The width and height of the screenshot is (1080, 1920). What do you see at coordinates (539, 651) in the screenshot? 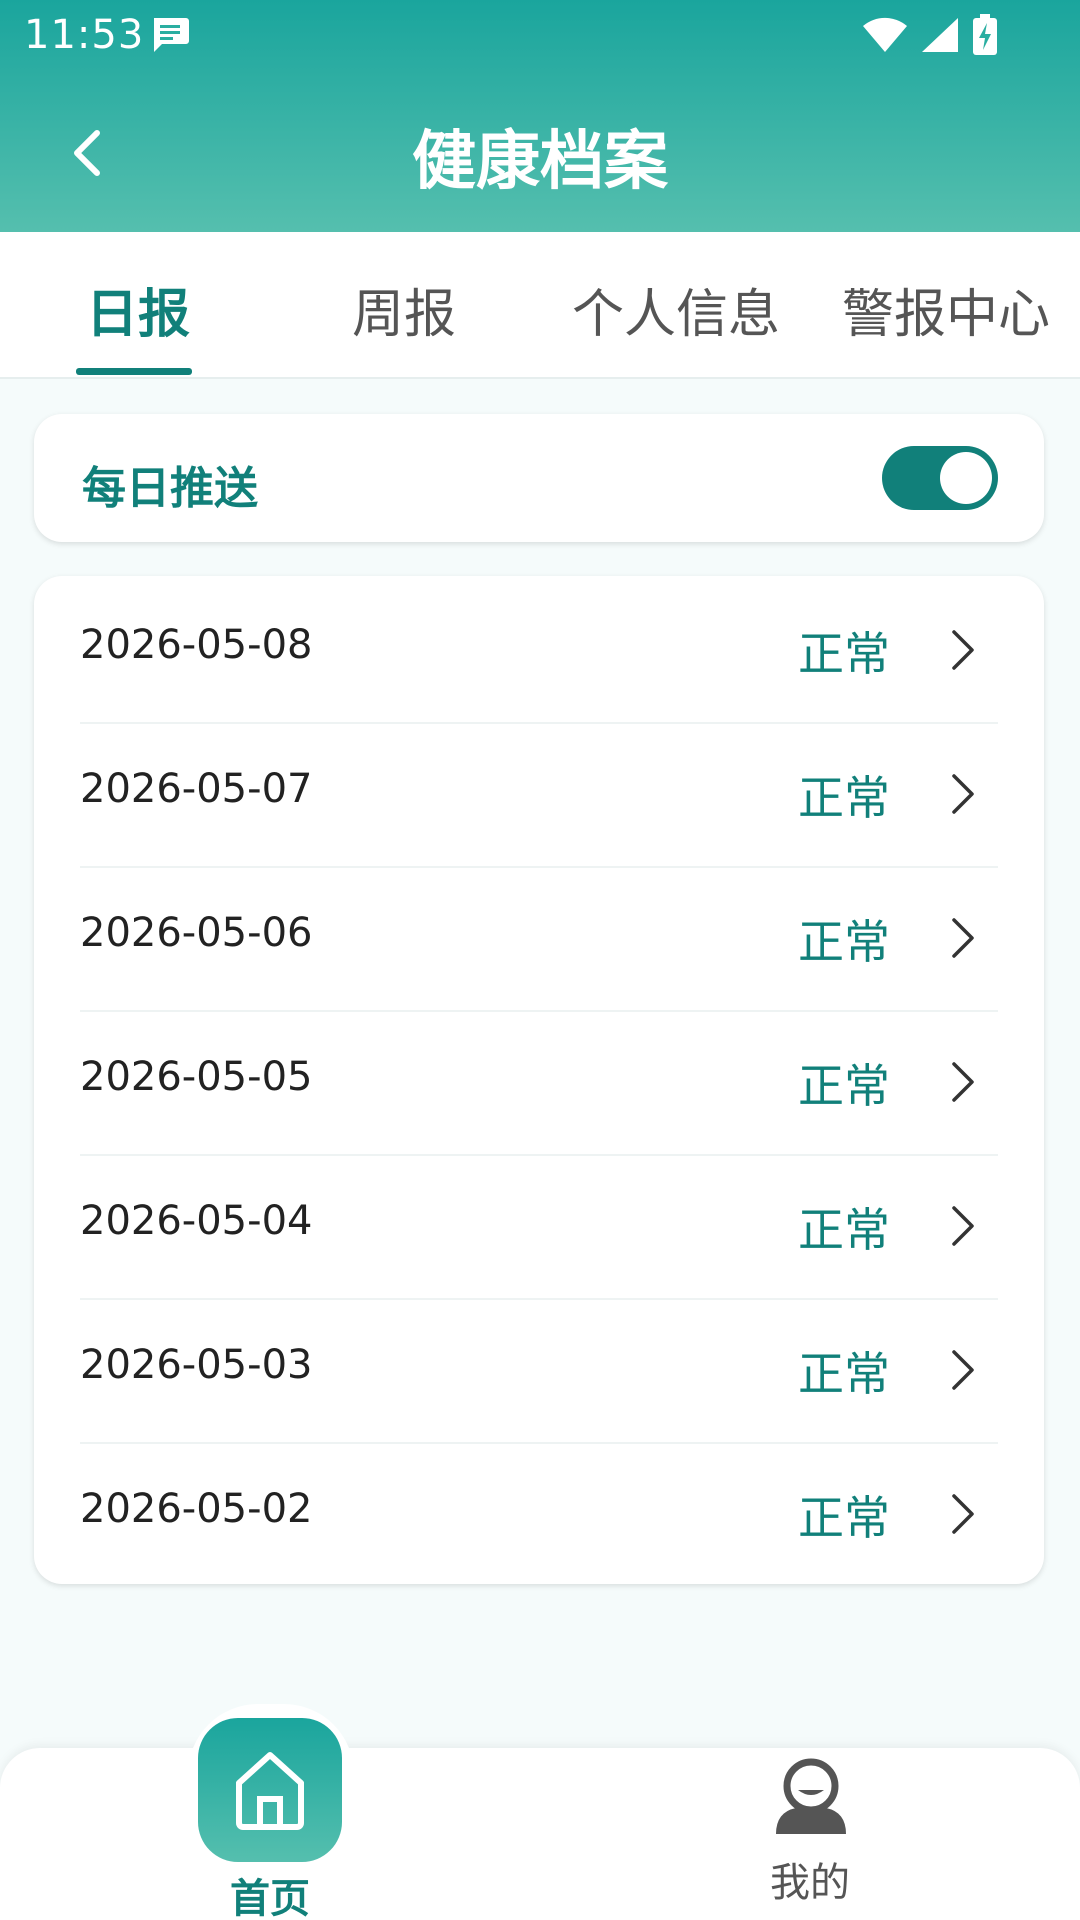
I see `list-item: 2026-05-08 正常` at bounding box center [539, 651].